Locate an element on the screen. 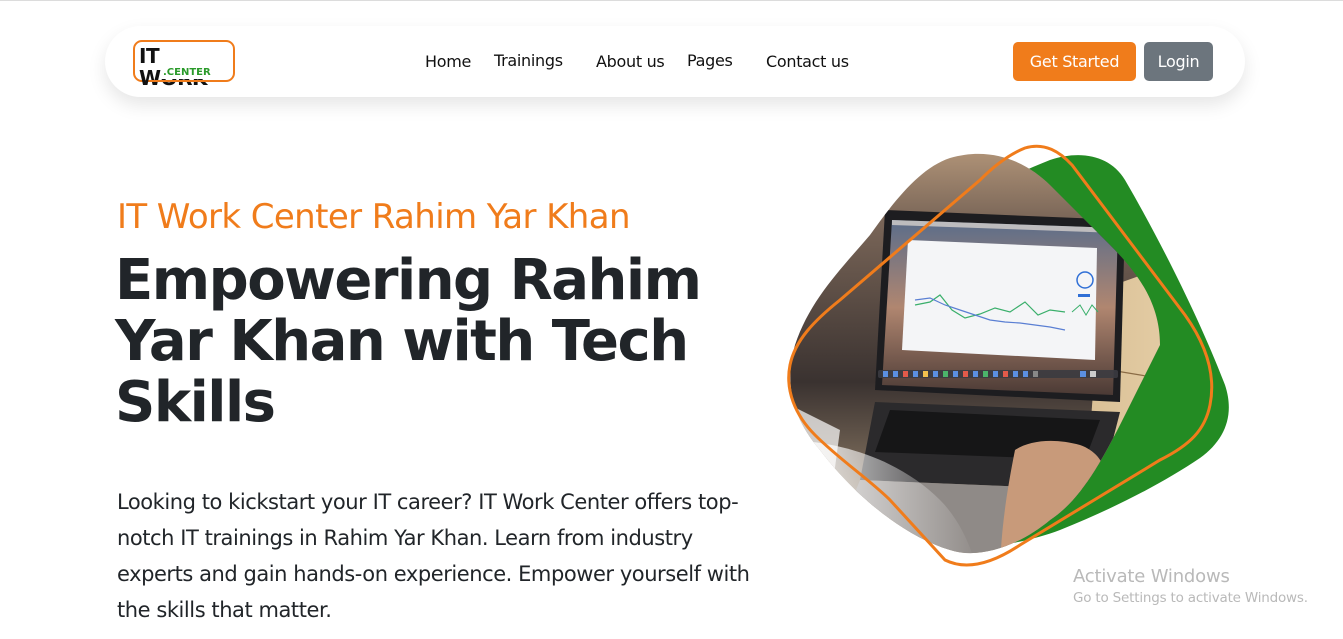 The width and height of the screenshot is (1343, 639). nav-contact-us: Contact us is located at coordinates (807, 62).